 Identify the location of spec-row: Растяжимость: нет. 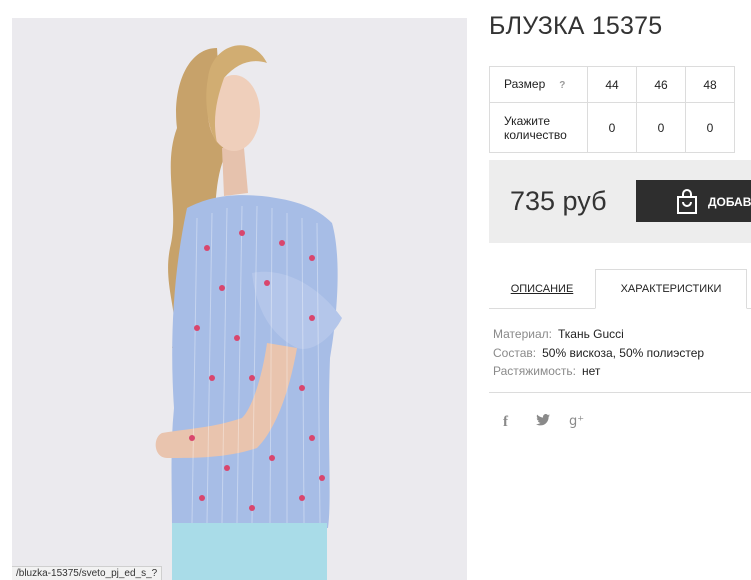
(598, 371).